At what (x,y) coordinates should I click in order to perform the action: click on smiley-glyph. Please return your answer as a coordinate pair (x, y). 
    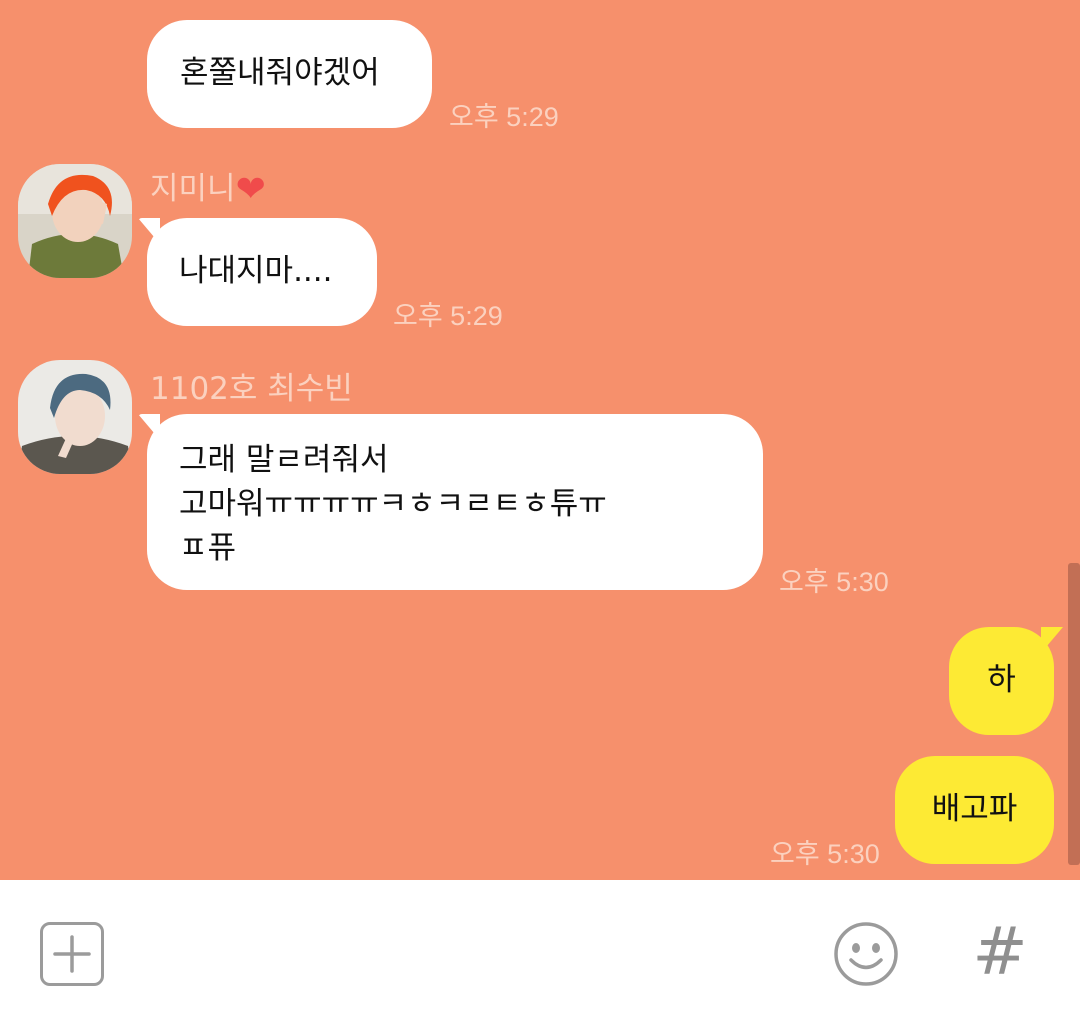
    Looking at the image, I should click on (866, 954).